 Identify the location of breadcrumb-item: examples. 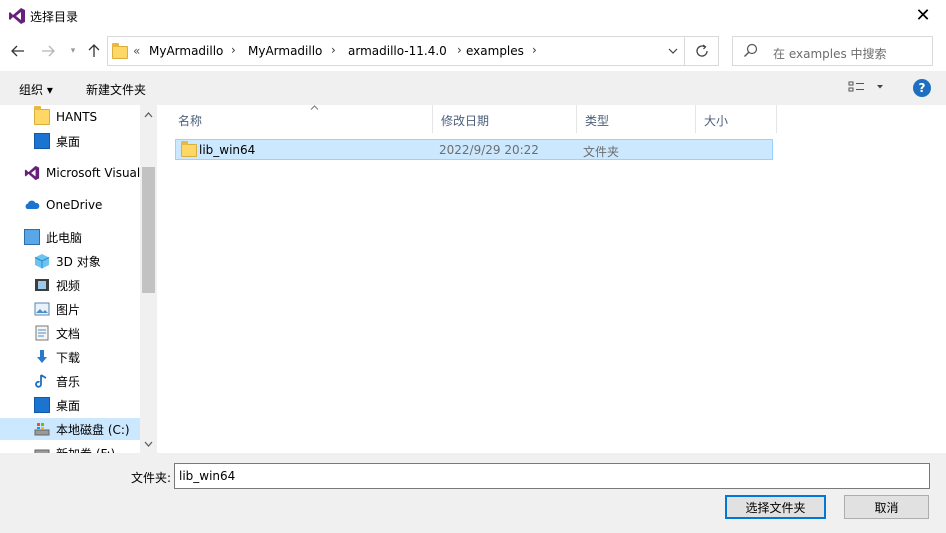
(495, 51).